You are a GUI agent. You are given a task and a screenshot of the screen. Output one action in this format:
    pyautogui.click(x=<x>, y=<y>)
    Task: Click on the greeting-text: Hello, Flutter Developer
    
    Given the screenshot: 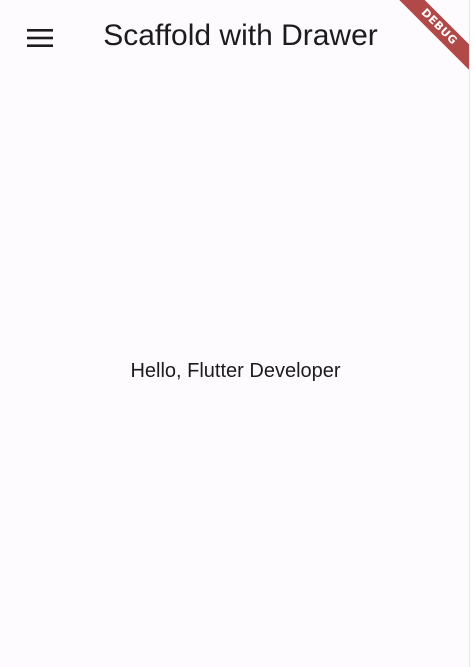 What is the action you would take?
    pyautogui.click(x=235, y=371)
    